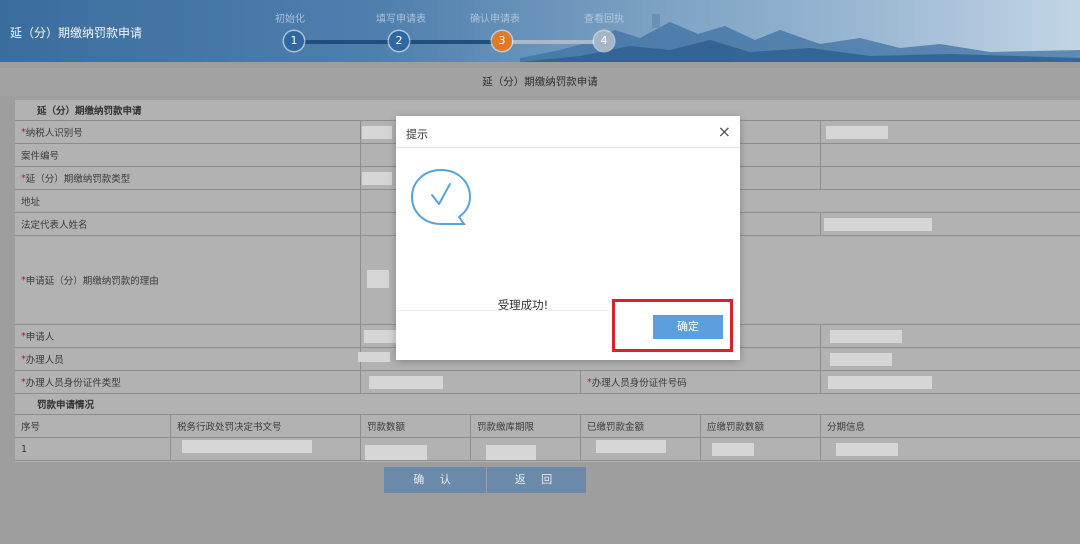 This screenshot has width=1080, height=544. Describe the element at coordinates (265, 426) in the screenshot. I see `col-decision-no: 税务行政处罚决定书文号` at that location.